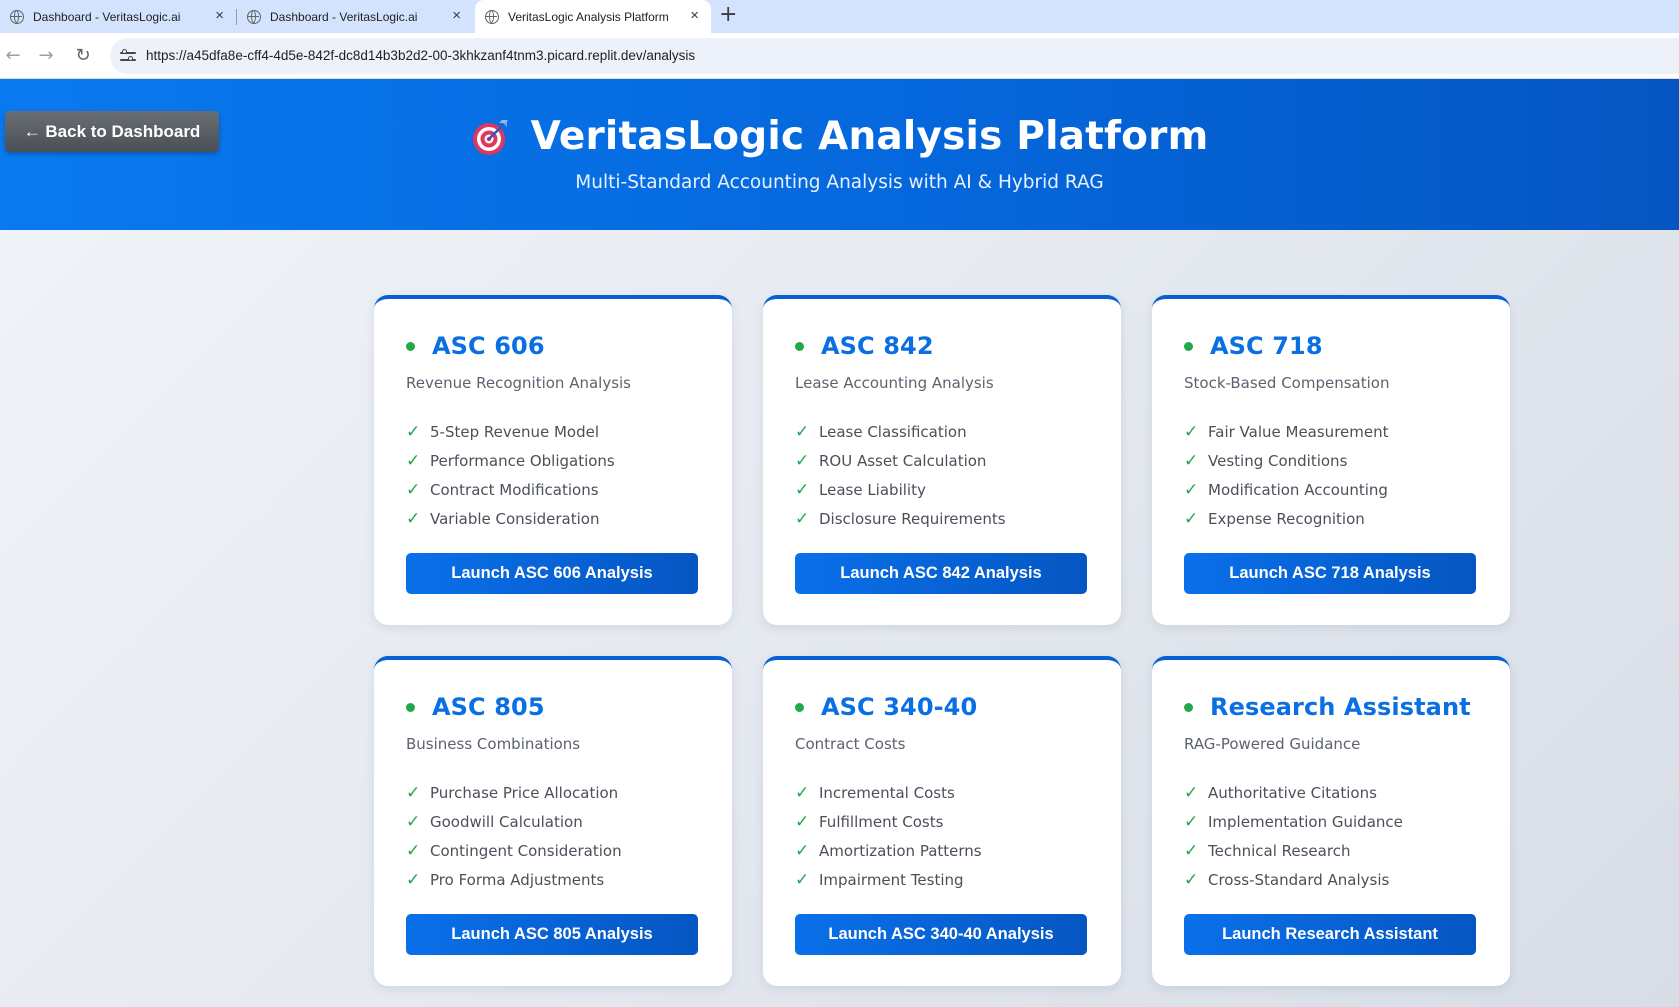  What do you see at coordinates (1287, 383) in the screenshot?
I see `card-subtitle: Stock-Based Compensation` at bounding box center [1287, 383].